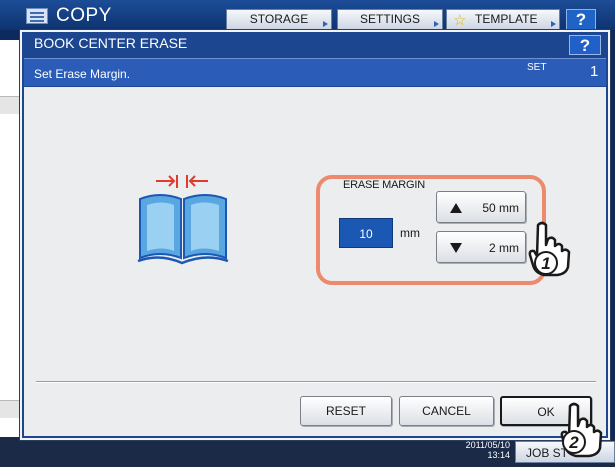 The image size is (615, 467). Describe the element at coordinates (111, 43) in the screenshot. I see `dialog-title: BOOK CENTER ERASE` at that location.